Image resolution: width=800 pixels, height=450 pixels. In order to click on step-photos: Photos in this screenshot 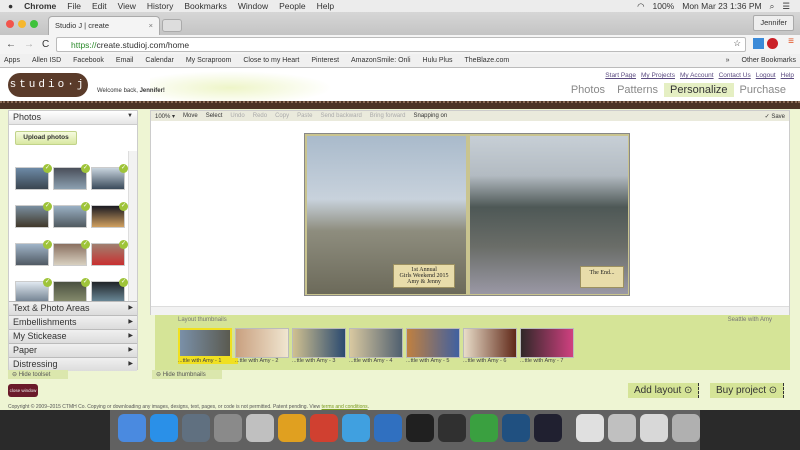, I will do `click(588, 90)`.